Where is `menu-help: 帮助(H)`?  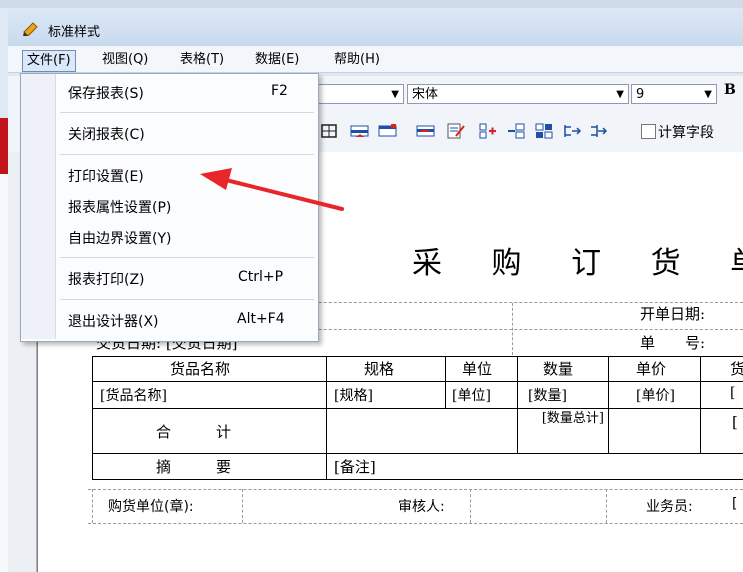 menu-help: 帮助(H) is located at coordinates (357, 60).